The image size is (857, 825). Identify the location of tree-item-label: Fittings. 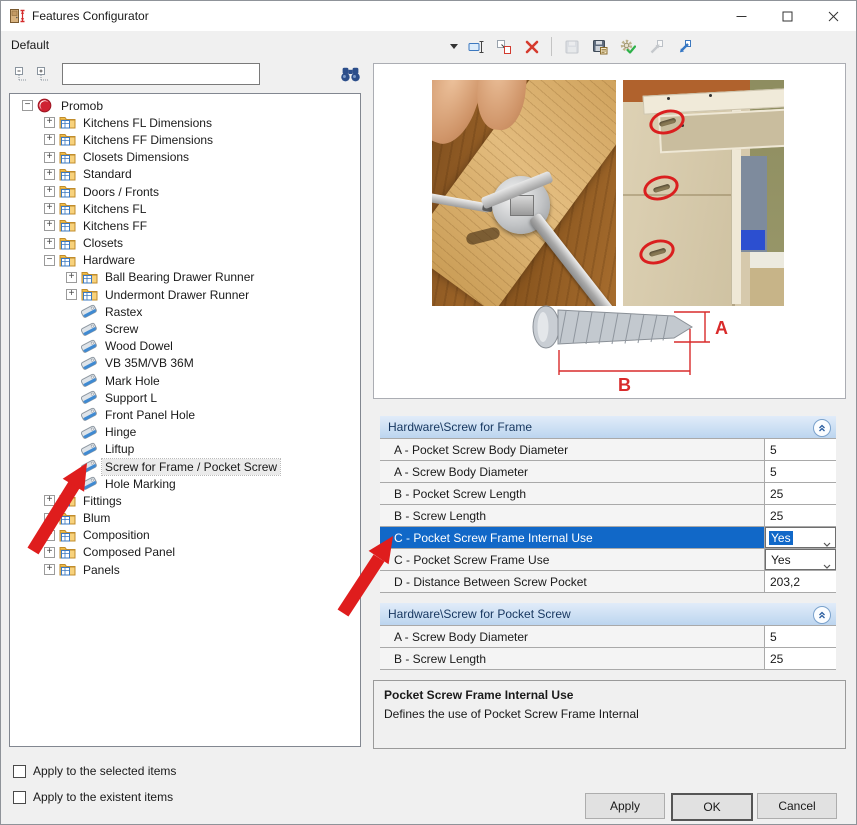
(102, 501).